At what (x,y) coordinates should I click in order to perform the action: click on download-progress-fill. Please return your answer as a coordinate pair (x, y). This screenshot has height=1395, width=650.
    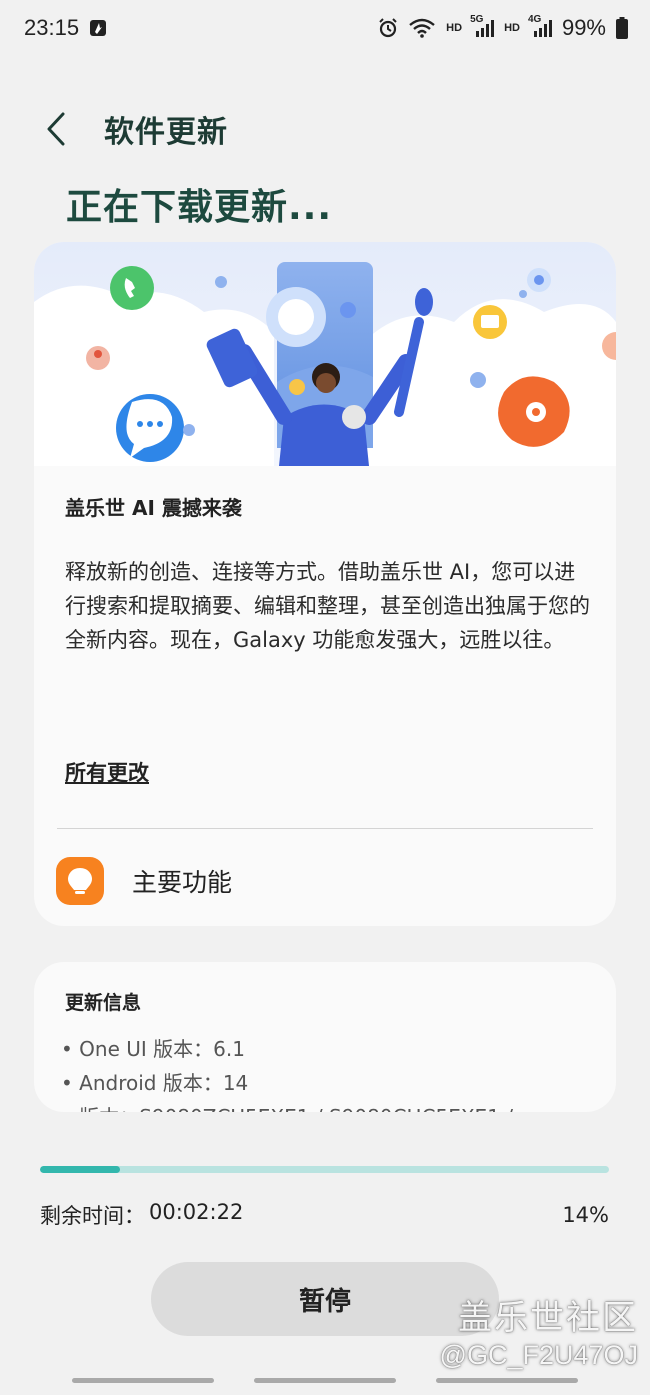
    Looking at the image, I should click on (80, 1169).